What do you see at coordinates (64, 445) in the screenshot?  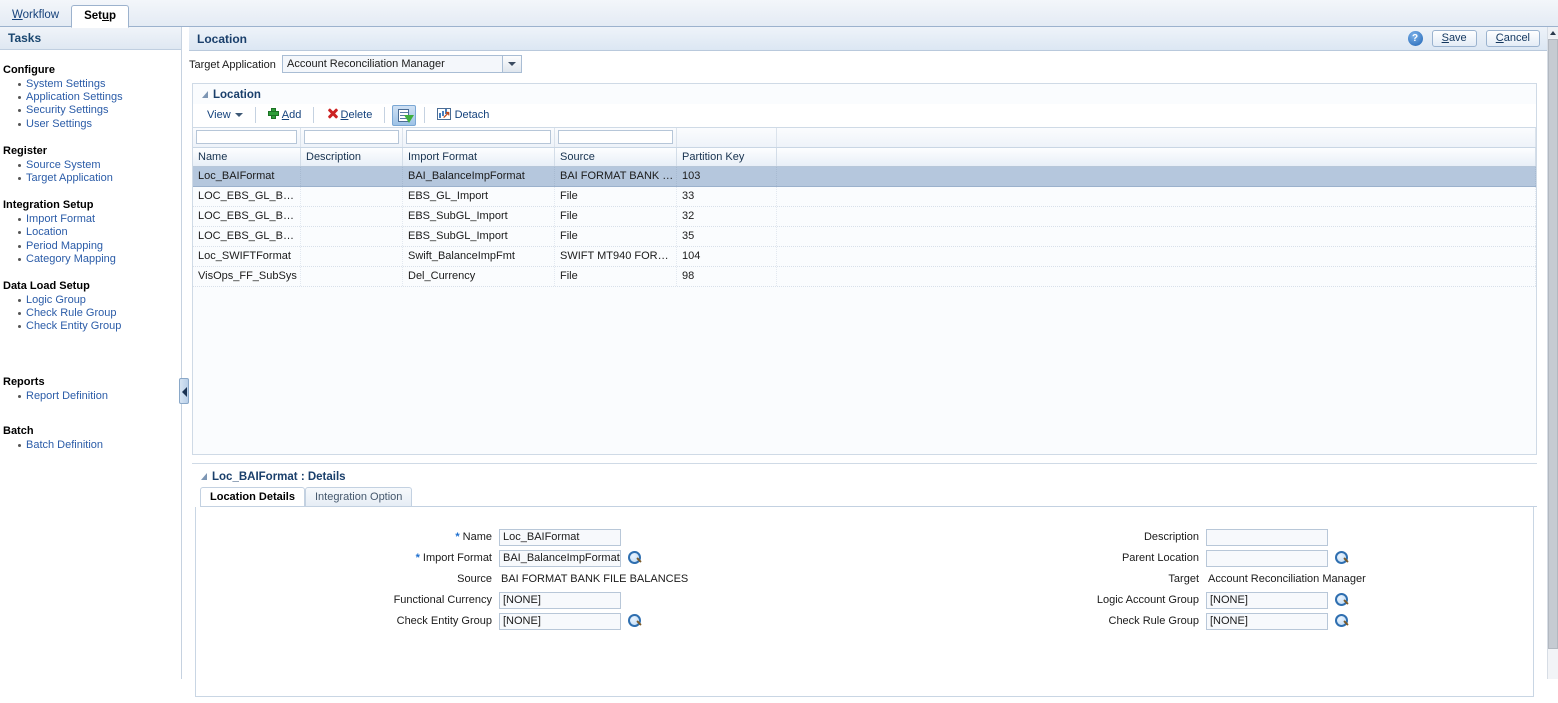 I see `sidebar-item-batch-definition: Batch Definition` at bounding box center [64, 445].